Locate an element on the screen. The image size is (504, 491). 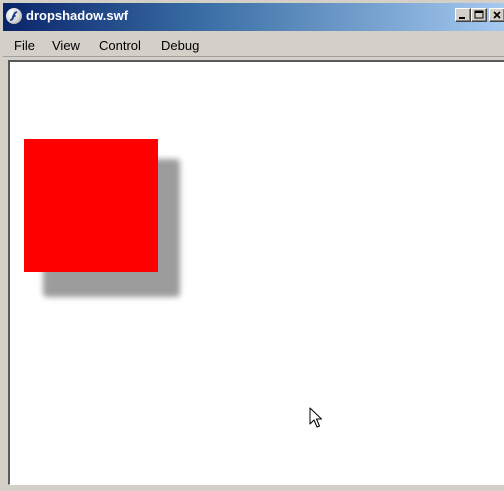
flash-player-icon is located at coordinates (14, 16).